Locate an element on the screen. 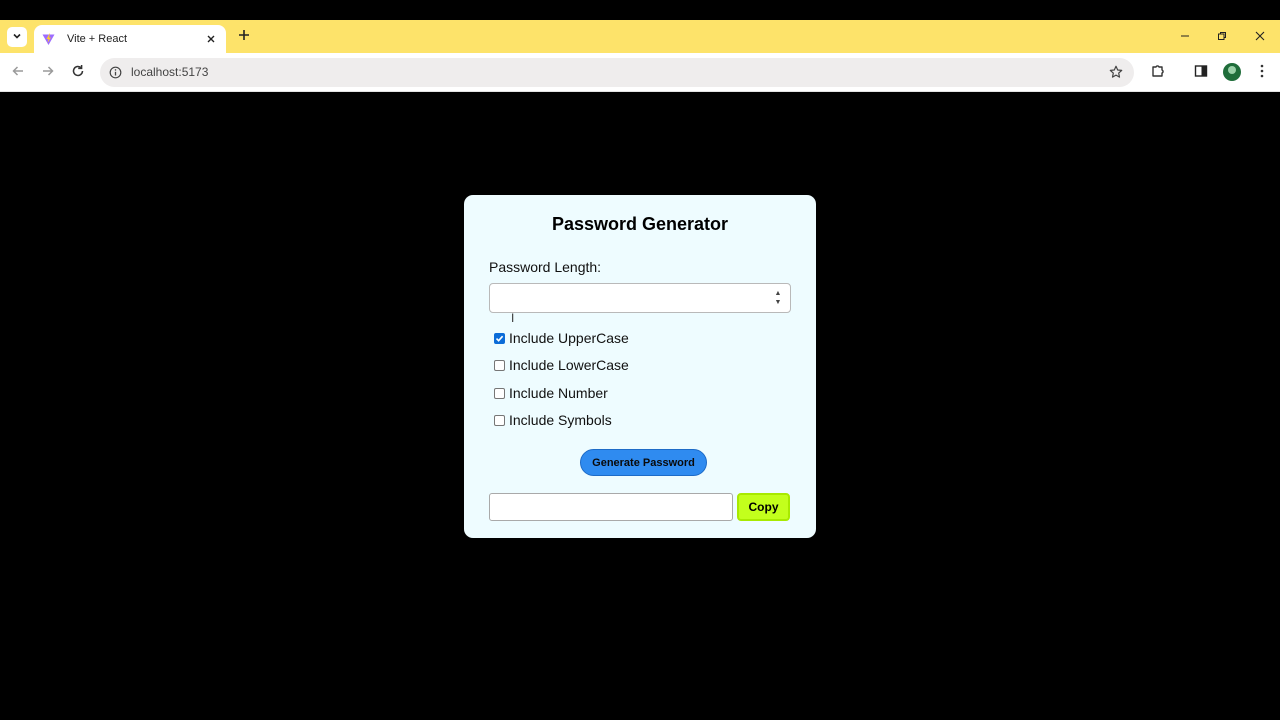 This screenshot has height=720, width=1280. forward-arrow-icon is located at coordinates (48, 73).